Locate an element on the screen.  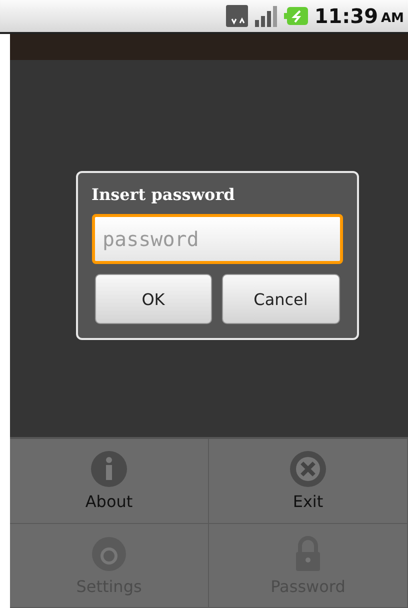
signal-icon is located at coordinates (266, 16).